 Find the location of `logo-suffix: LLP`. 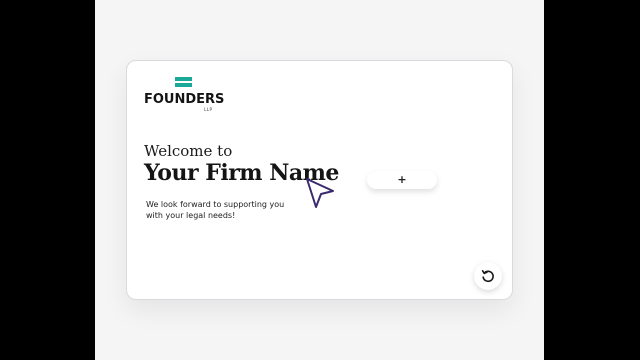

logo-suffix: LLP is located at coordinates (208, 109).